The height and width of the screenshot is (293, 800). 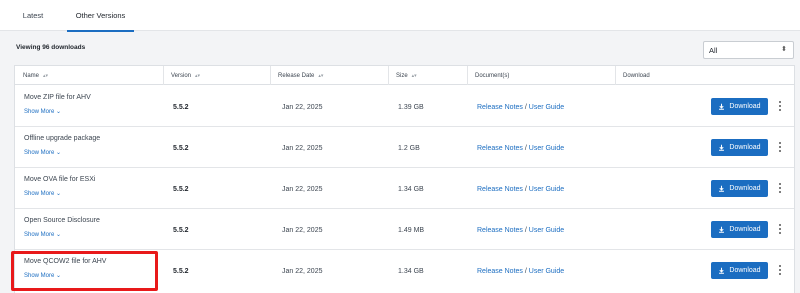 What do you see at coordinates (427, 75) in the screenshot?
I see `column-header-size: Size ▴▾` at bounding box center [427, 75].